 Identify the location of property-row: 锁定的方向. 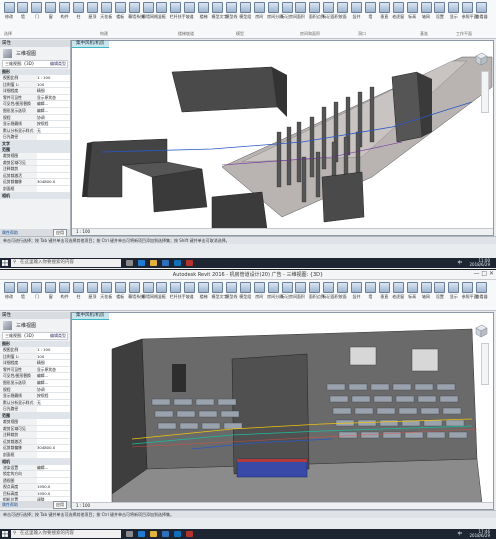
(35, 474).